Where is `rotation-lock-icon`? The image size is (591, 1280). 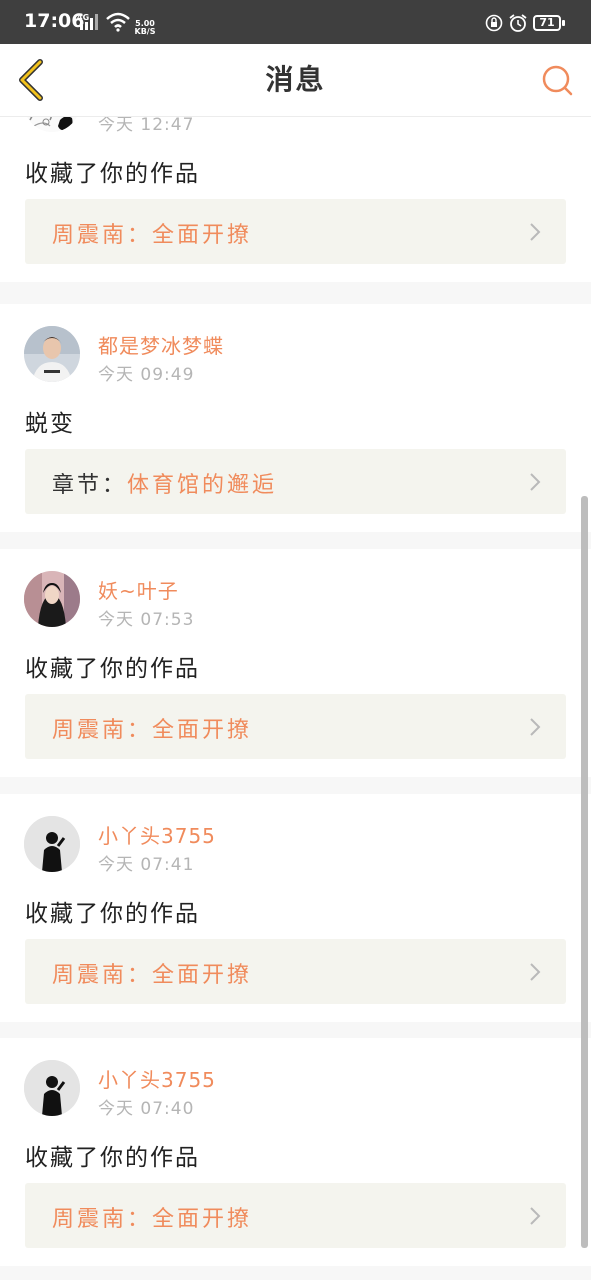
rotation-lock-icon is located at coordinates (494, 23).